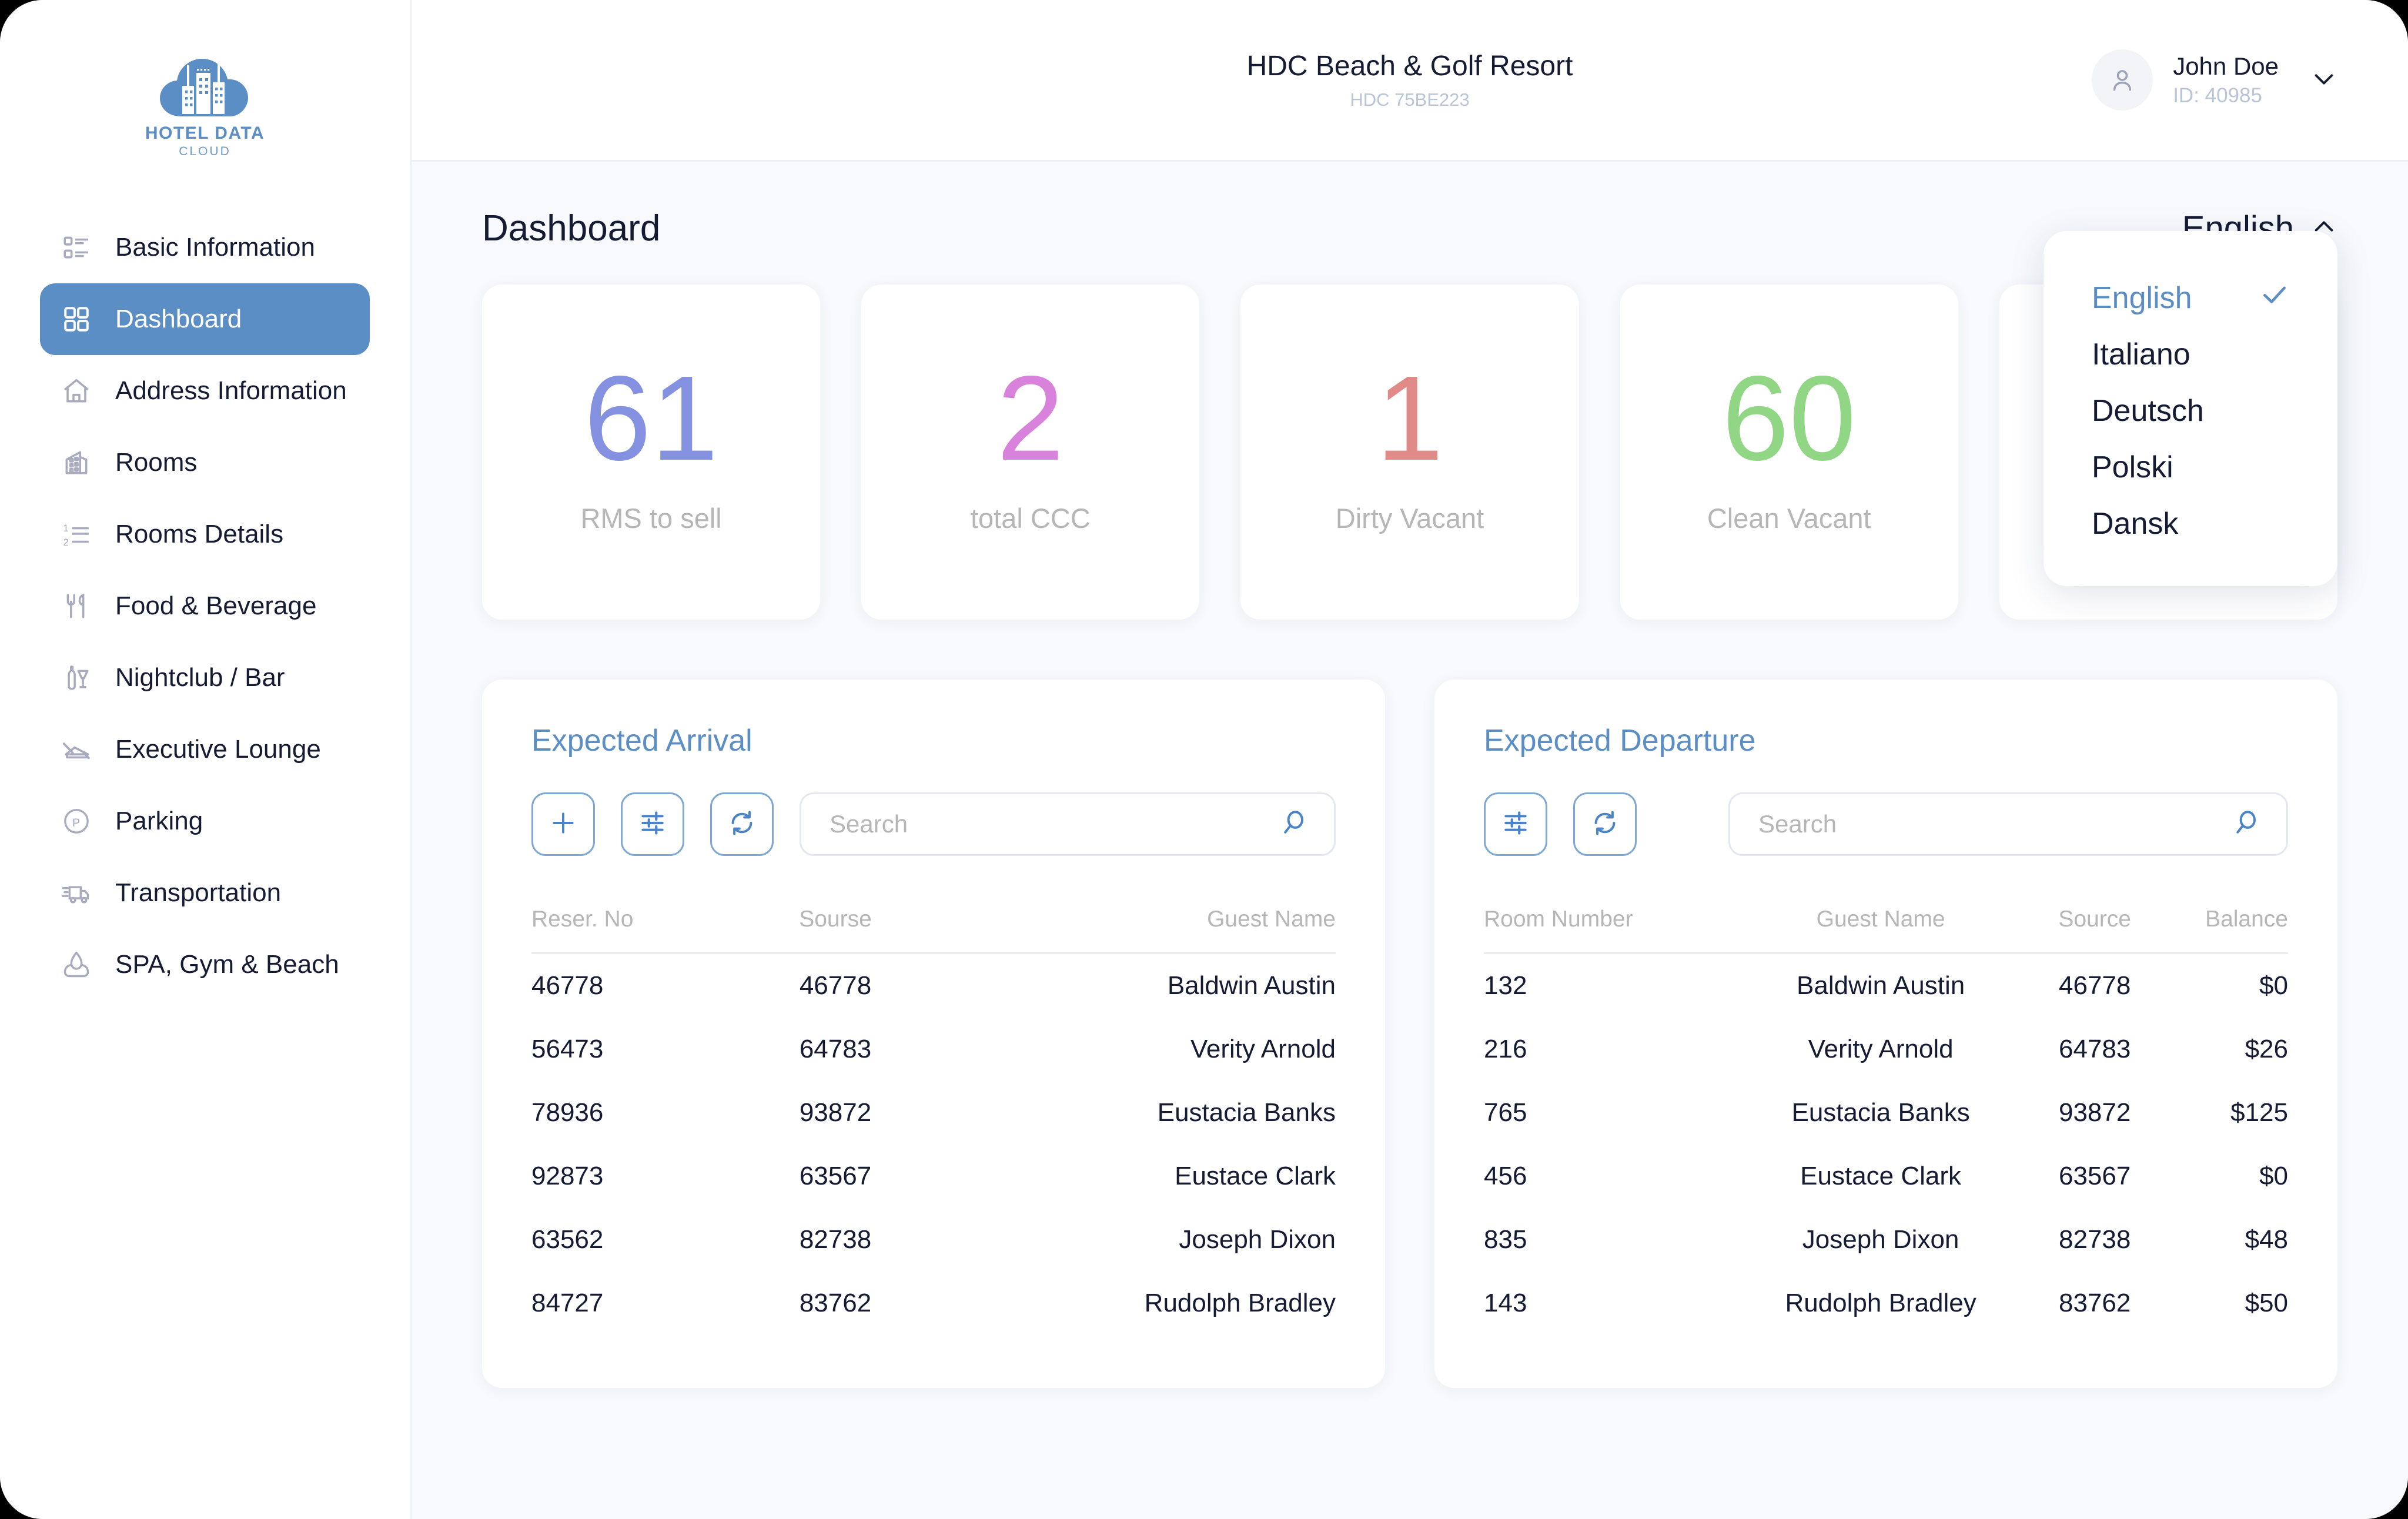  I want to click on sidebar-item-label: Nightclub / Bar, so click(200, 677).